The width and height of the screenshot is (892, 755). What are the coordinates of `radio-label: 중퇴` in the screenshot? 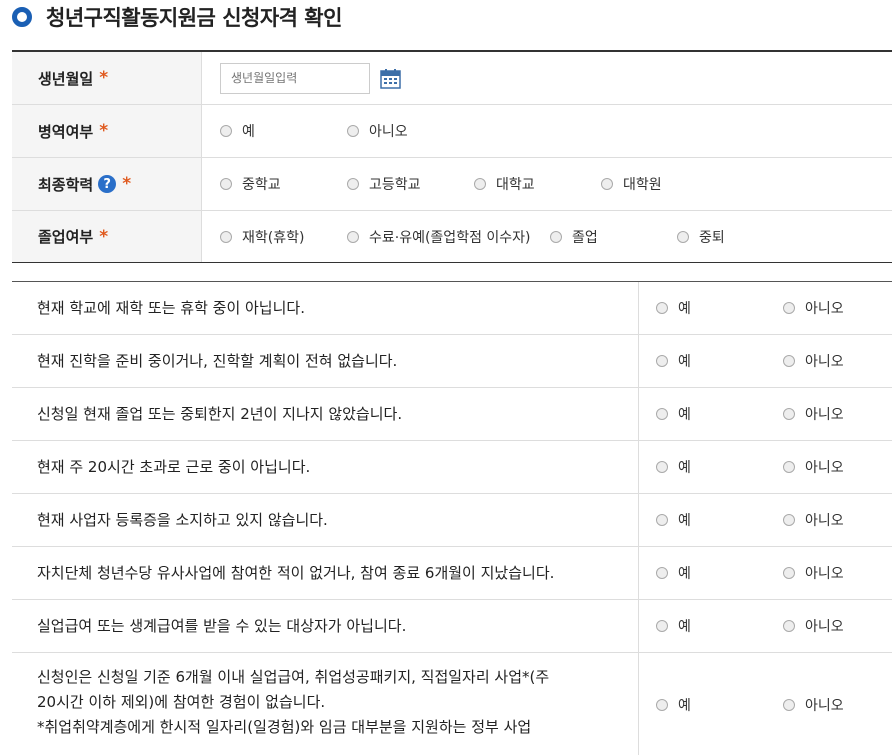 It's located at (712, 237).